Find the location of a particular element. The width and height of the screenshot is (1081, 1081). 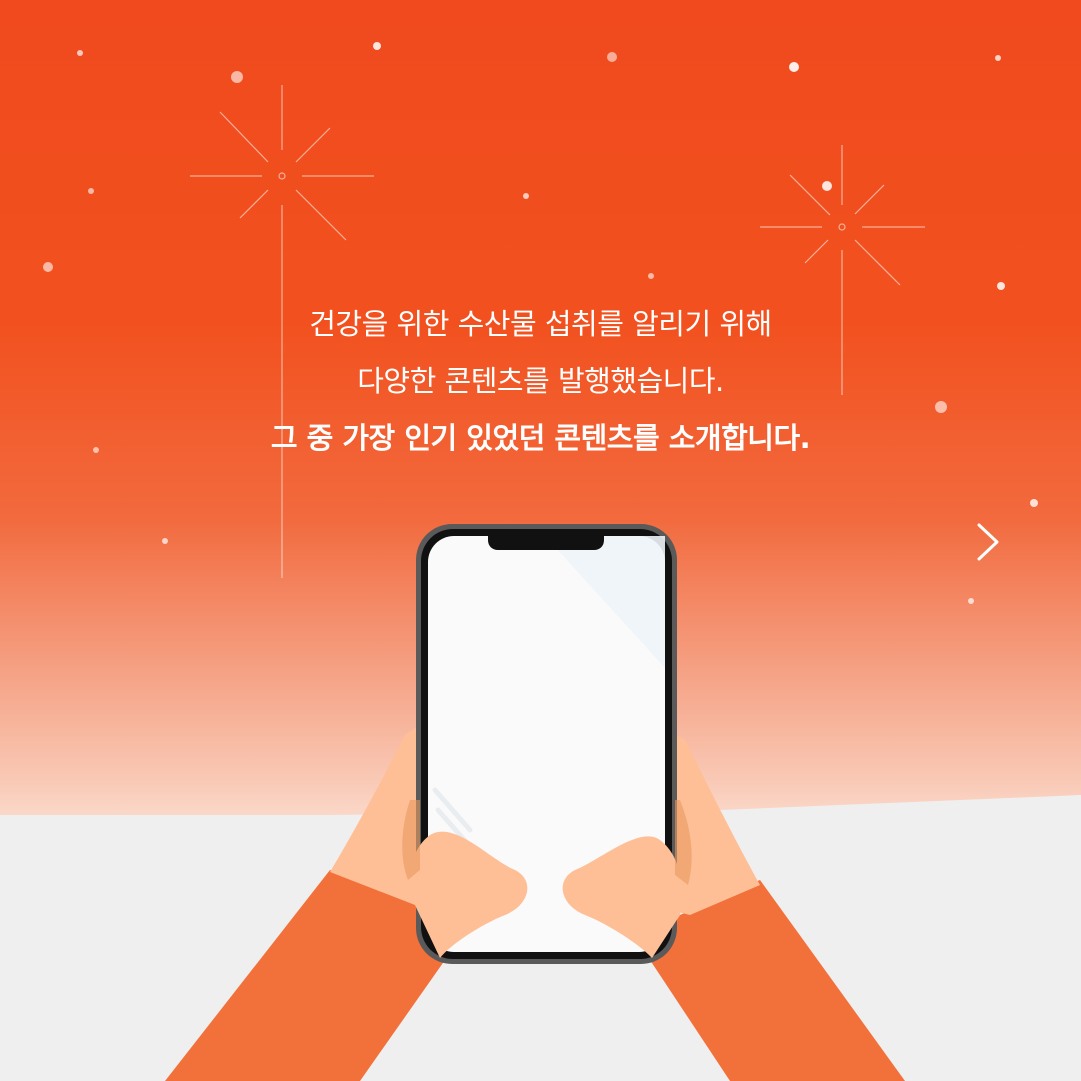

headline-line-2: 다양한 콘텐츠를 발행했습니다. is located at coordinates (540, 381).